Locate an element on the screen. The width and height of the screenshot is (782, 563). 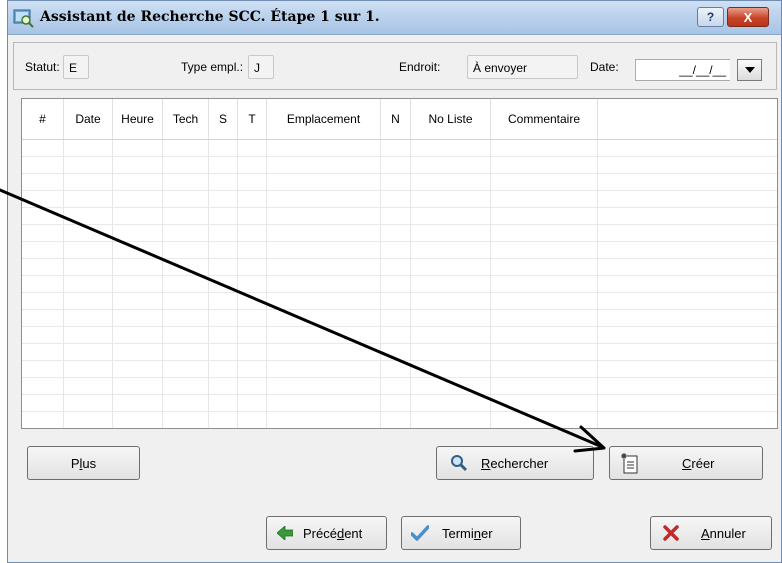
creer-button: Créer is located at coordinates (686, 463).